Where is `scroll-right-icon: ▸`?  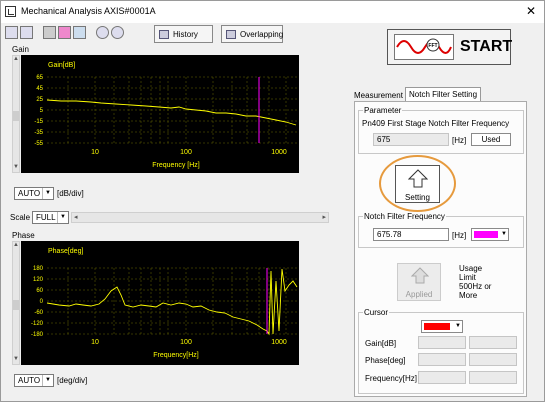
scroll-right-icon: ▸ is located at coordinates (324, 217).